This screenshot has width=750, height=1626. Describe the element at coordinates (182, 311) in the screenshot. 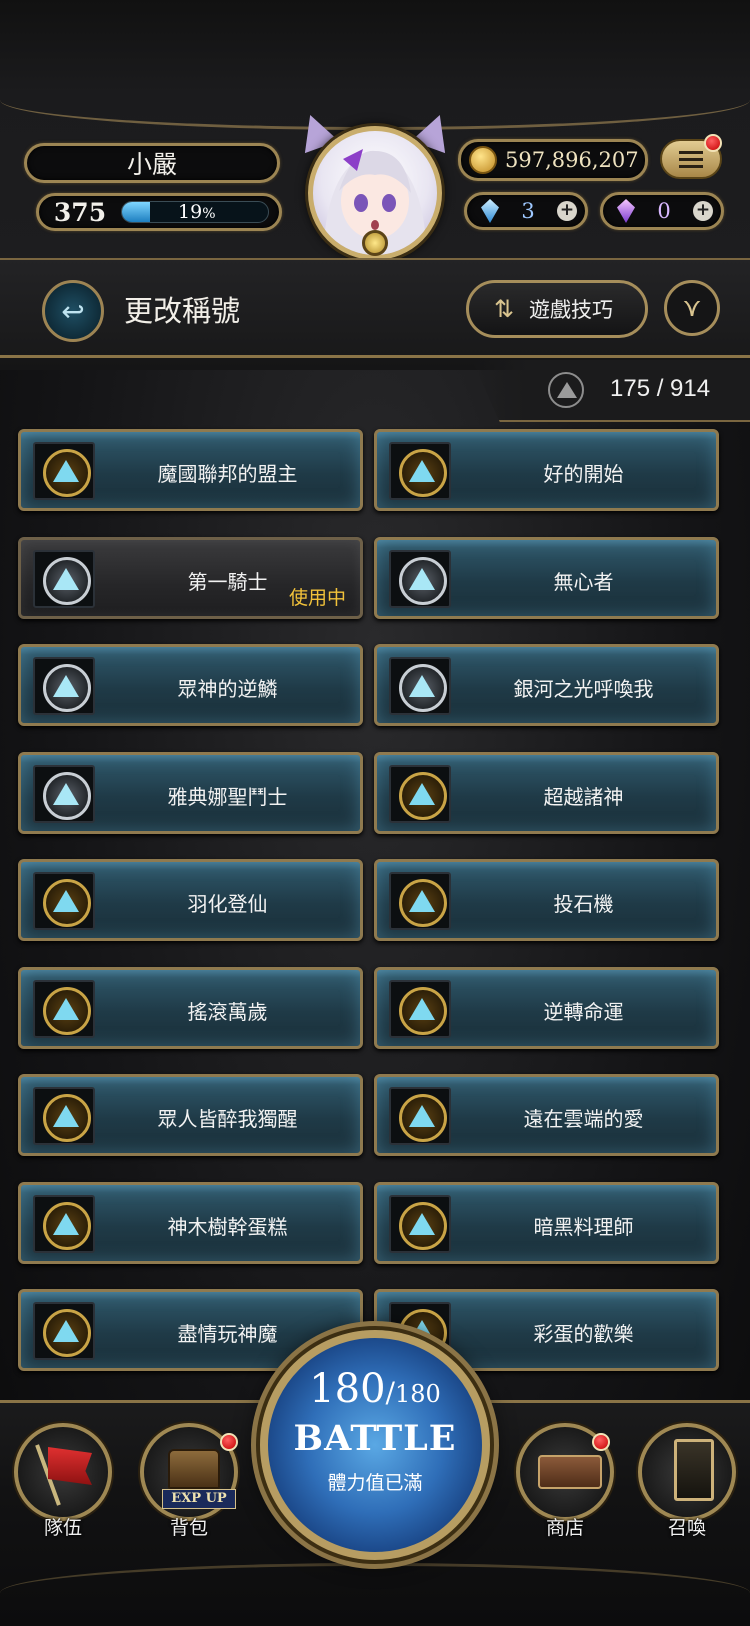

I see `page-title: 更改稱號` at that location.